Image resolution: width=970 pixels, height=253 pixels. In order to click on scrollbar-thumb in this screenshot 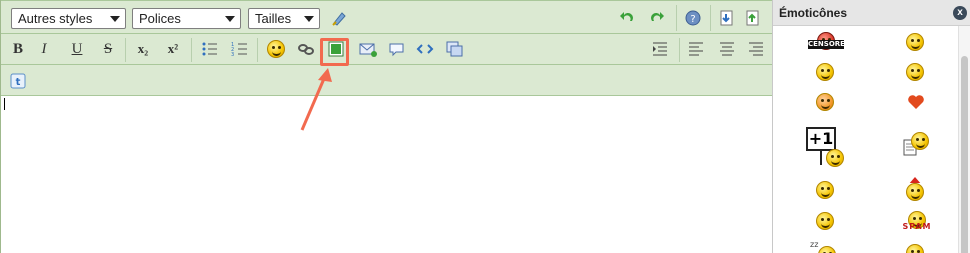, I will do `click(964, 154)`.